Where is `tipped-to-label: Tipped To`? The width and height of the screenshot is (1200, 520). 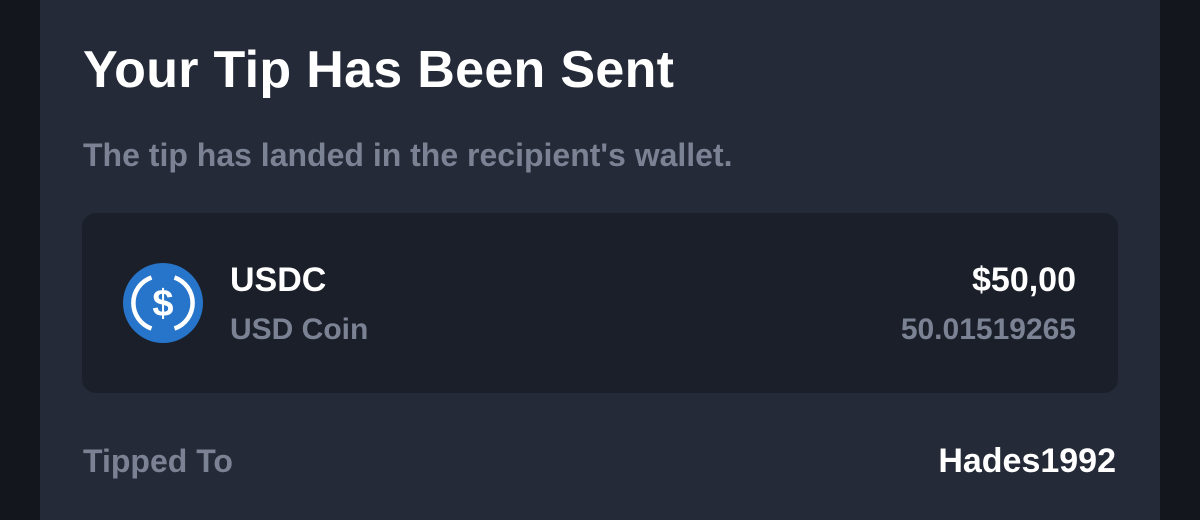
tipped-to-label: Tipped To is located at coordinates (158, 461).